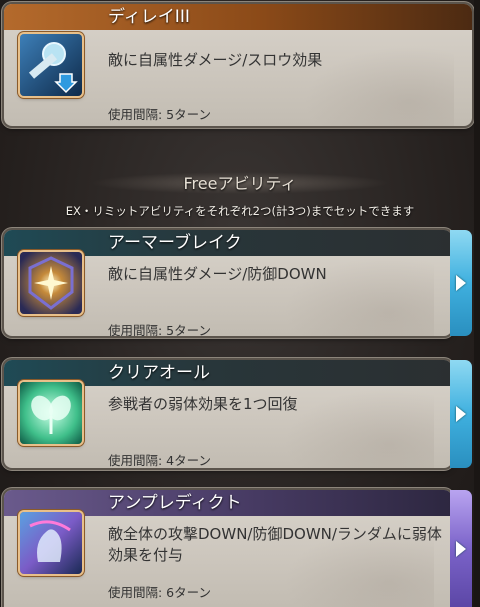 The image size is (480, 607). What do you see at coordinates (240, 211) in the screenshot?
I see `section-note: EX・リミットアビリティをそれぞれ2つ(計3つ)までセットできます` at bounding box center [240, 211].